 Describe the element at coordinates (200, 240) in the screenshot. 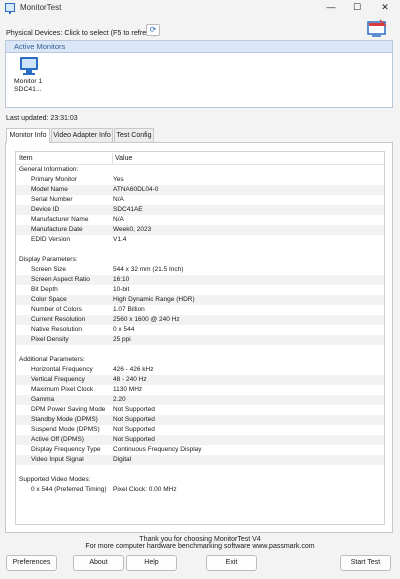

I see `table-row: EDID Version V1.4` at that location.